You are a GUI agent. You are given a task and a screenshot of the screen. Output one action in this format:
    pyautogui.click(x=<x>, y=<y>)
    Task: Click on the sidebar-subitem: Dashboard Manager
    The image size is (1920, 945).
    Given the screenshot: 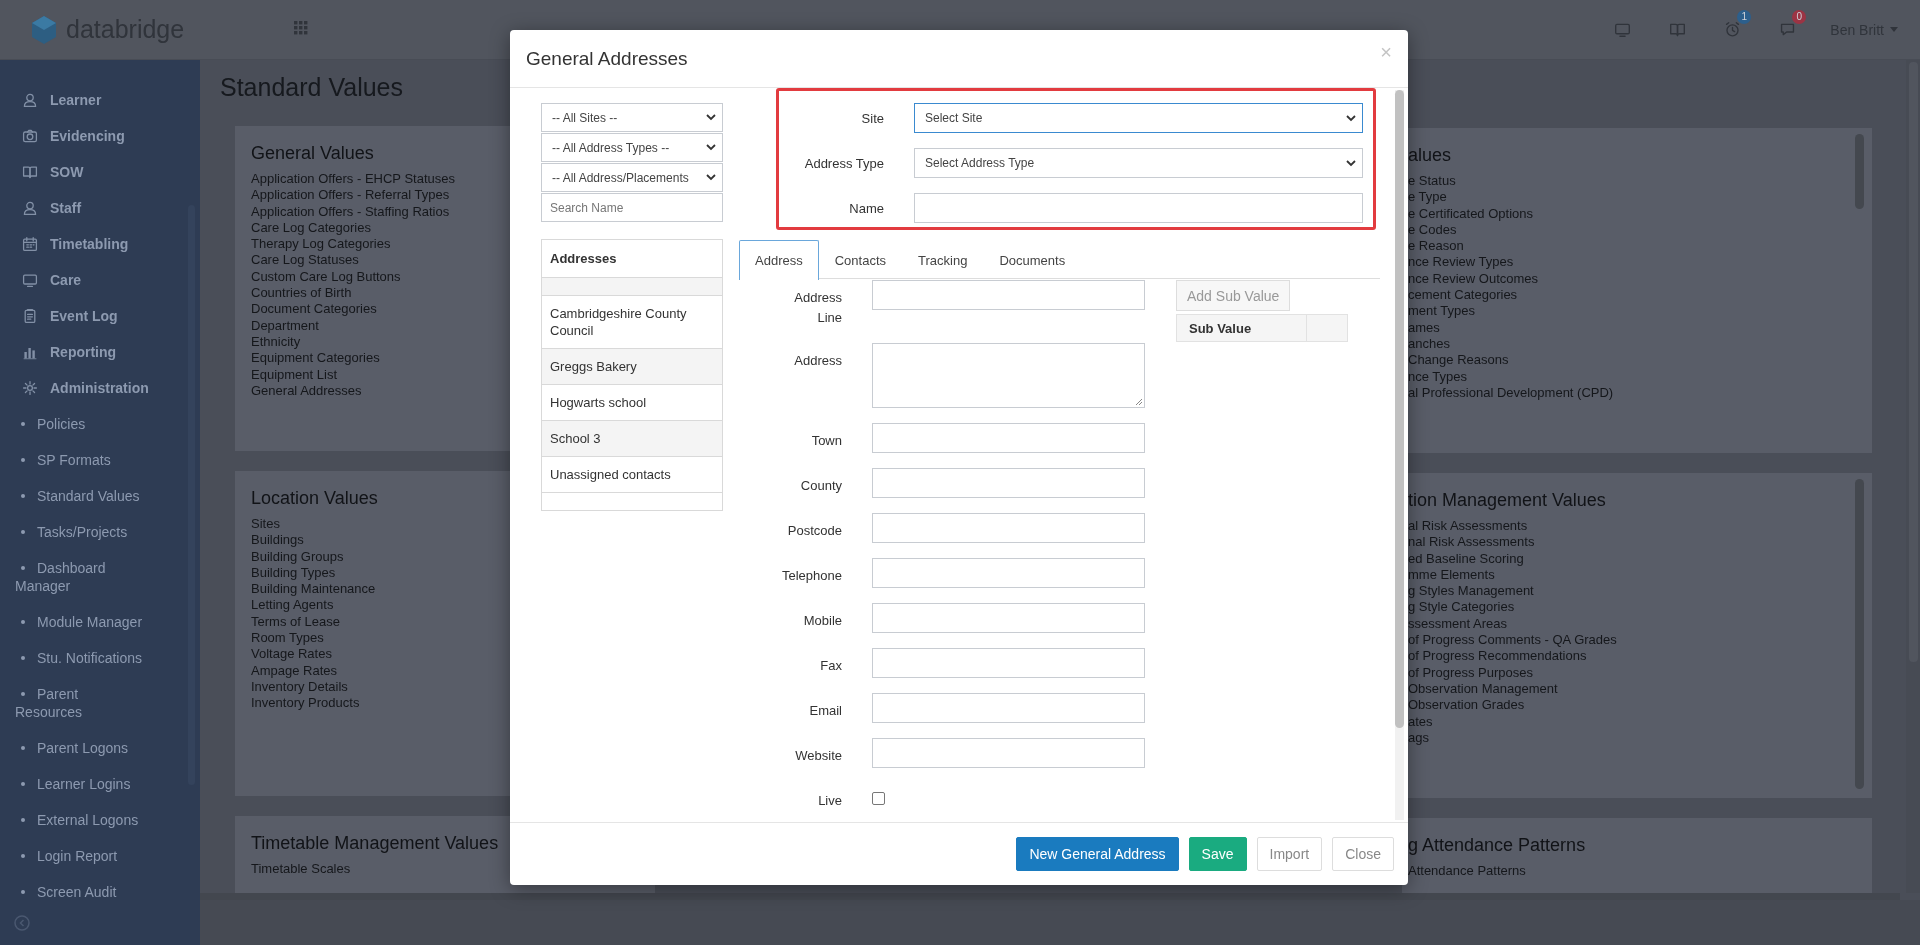 What is the action you would take?
    pyautogui.click(x=74, y=577)
    